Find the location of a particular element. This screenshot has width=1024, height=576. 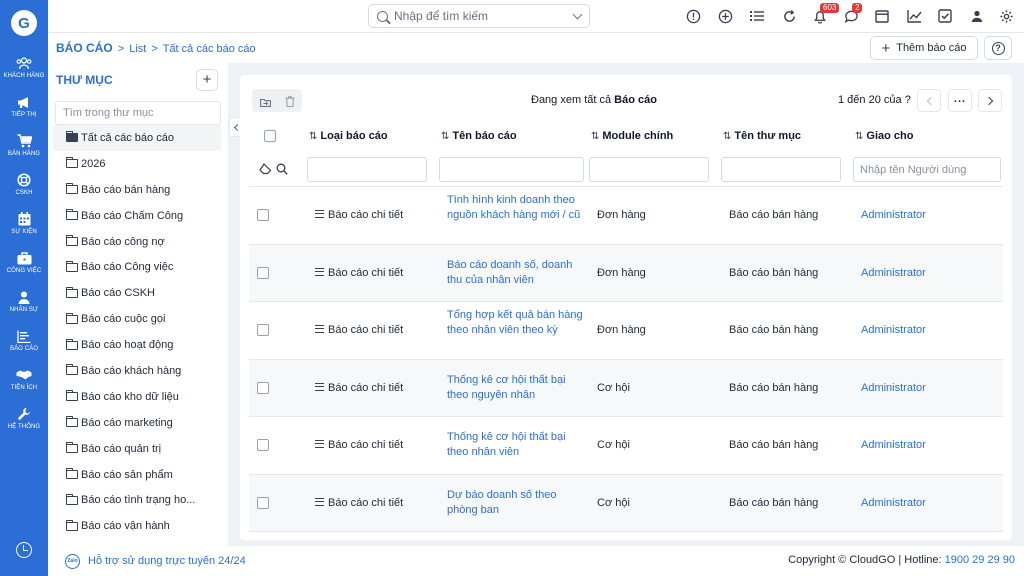

settings-gear-icon is located at coordinates (1006, 16).